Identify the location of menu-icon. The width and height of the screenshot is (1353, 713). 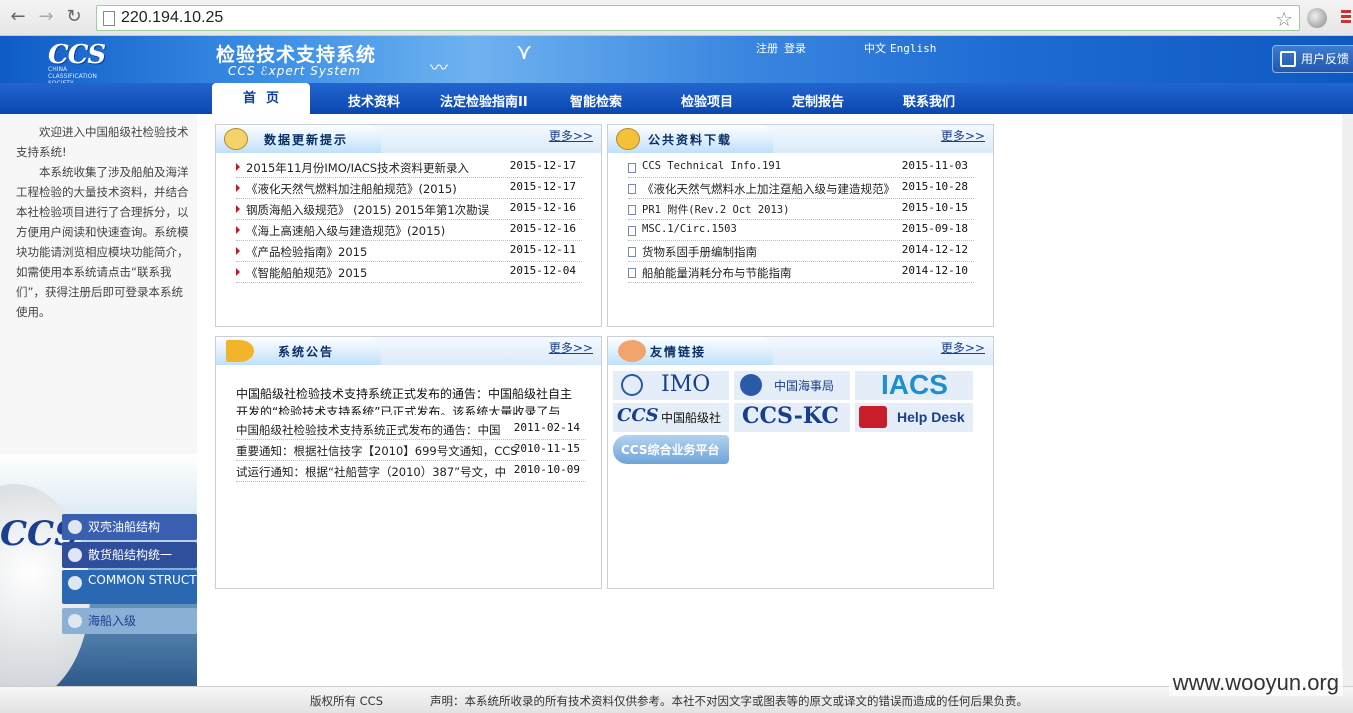
(1346, 17).